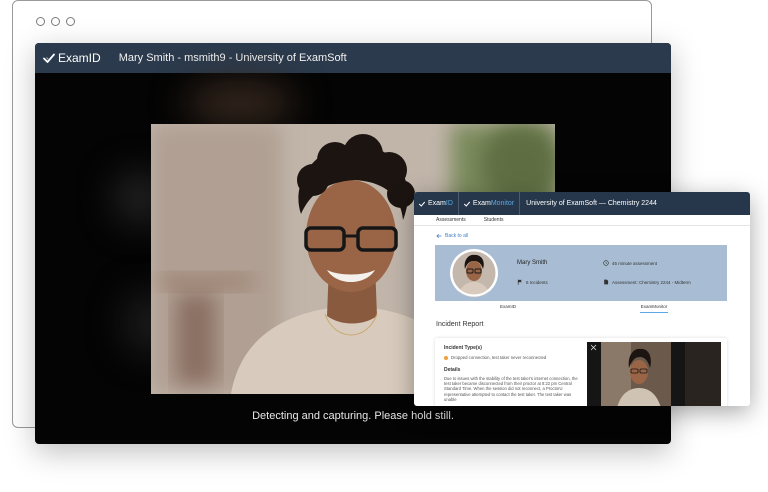 The height and width of the screenshot is (492, 768). I want to click on examid-logo: ExamID, so click(72, 58).